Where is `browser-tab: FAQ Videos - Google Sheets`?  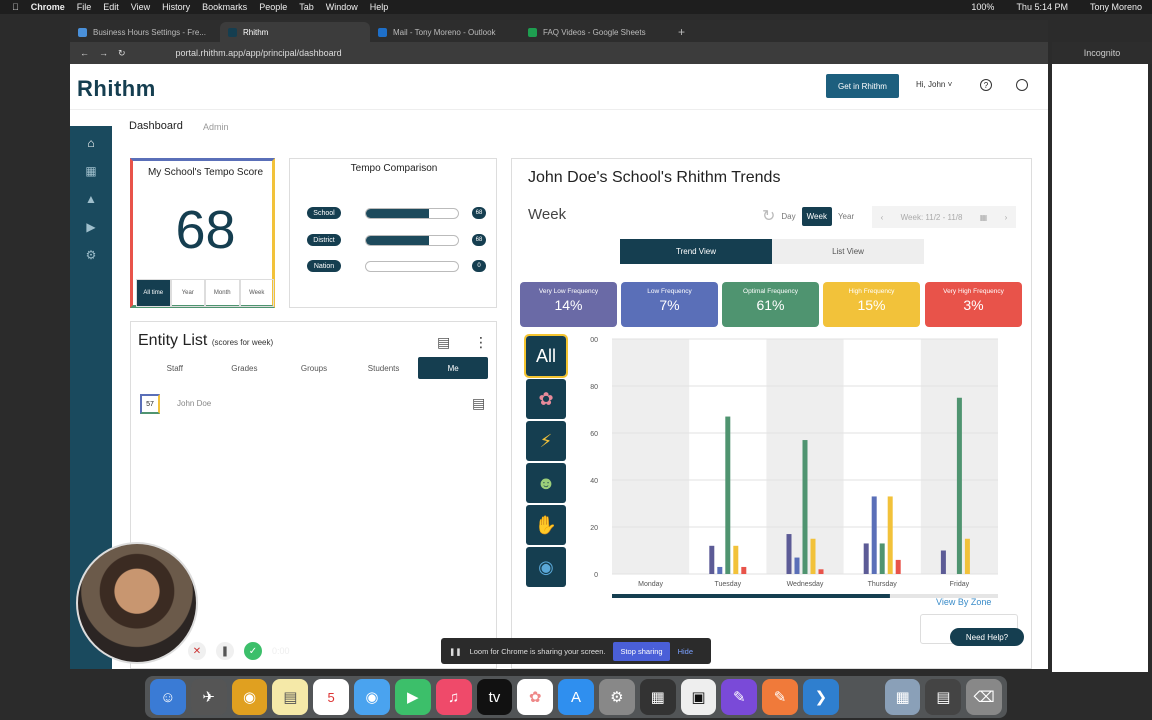
browser-tab: FAQ Videos - Google Sheets is located at coordinates (595, 32).